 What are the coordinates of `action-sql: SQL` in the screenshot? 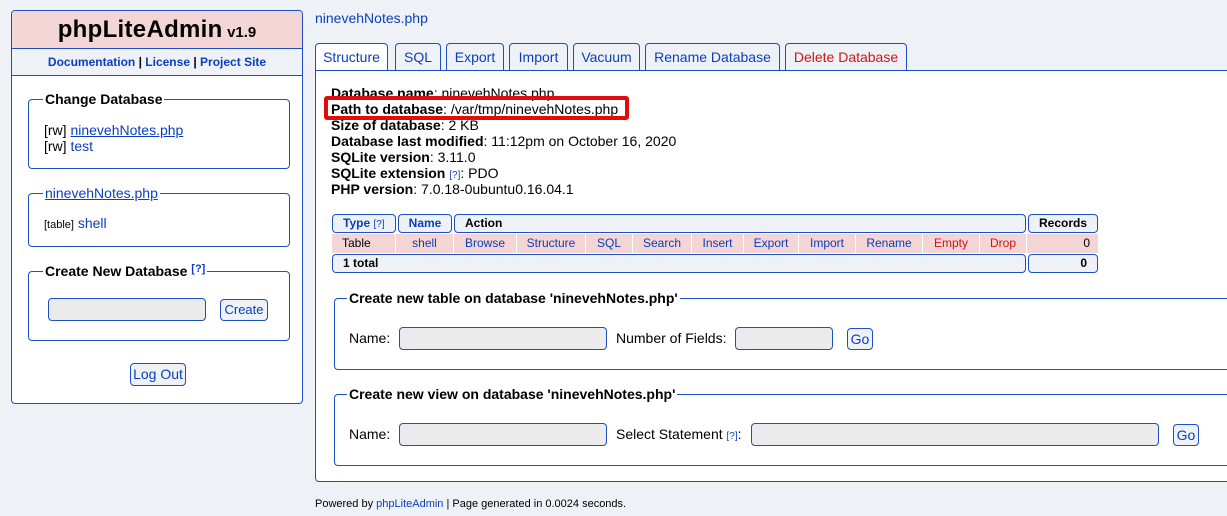 It's located at (609, 243).